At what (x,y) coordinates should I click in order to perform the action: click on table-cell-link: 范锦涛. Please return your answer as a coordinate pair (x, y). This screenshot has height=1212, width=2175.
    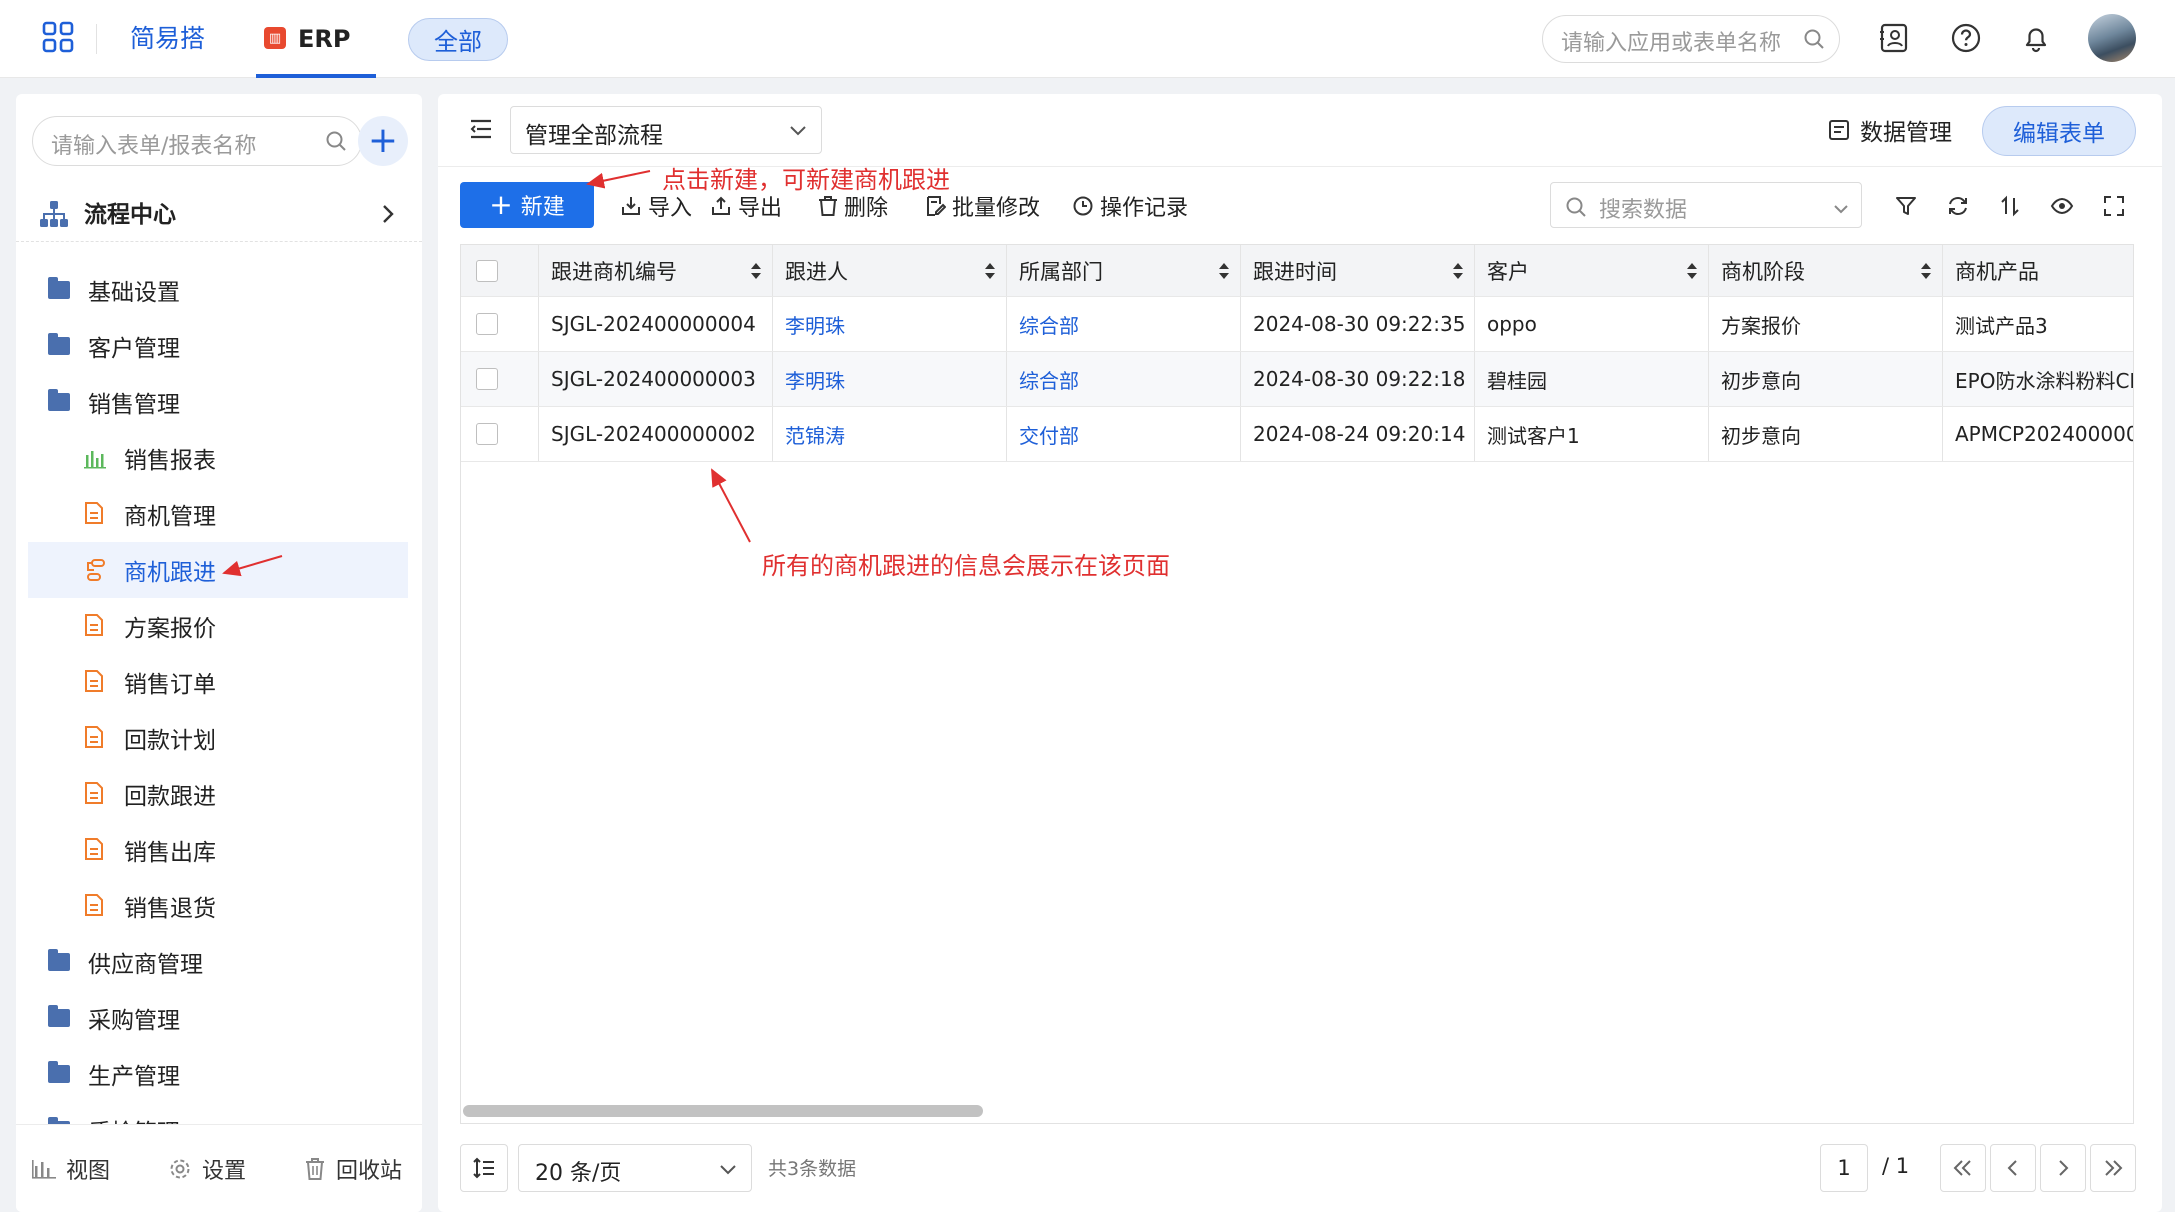
    Looking at the image, I should click on (890, 434).